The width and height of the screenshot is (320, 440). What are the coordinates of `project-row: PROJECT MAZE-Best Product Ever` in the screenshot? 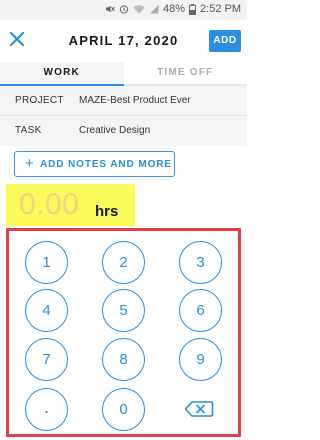 It's located at (123, 101).